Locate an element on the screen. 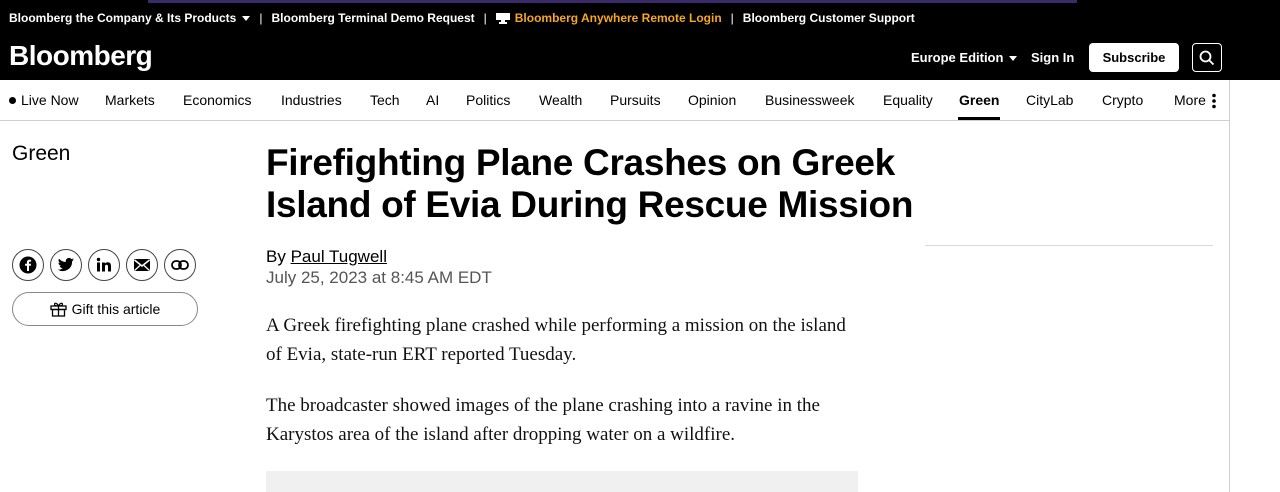 This screenshot has height=492, width=1280. edition-label: Europe Edition is located at coordinates (957, 57).